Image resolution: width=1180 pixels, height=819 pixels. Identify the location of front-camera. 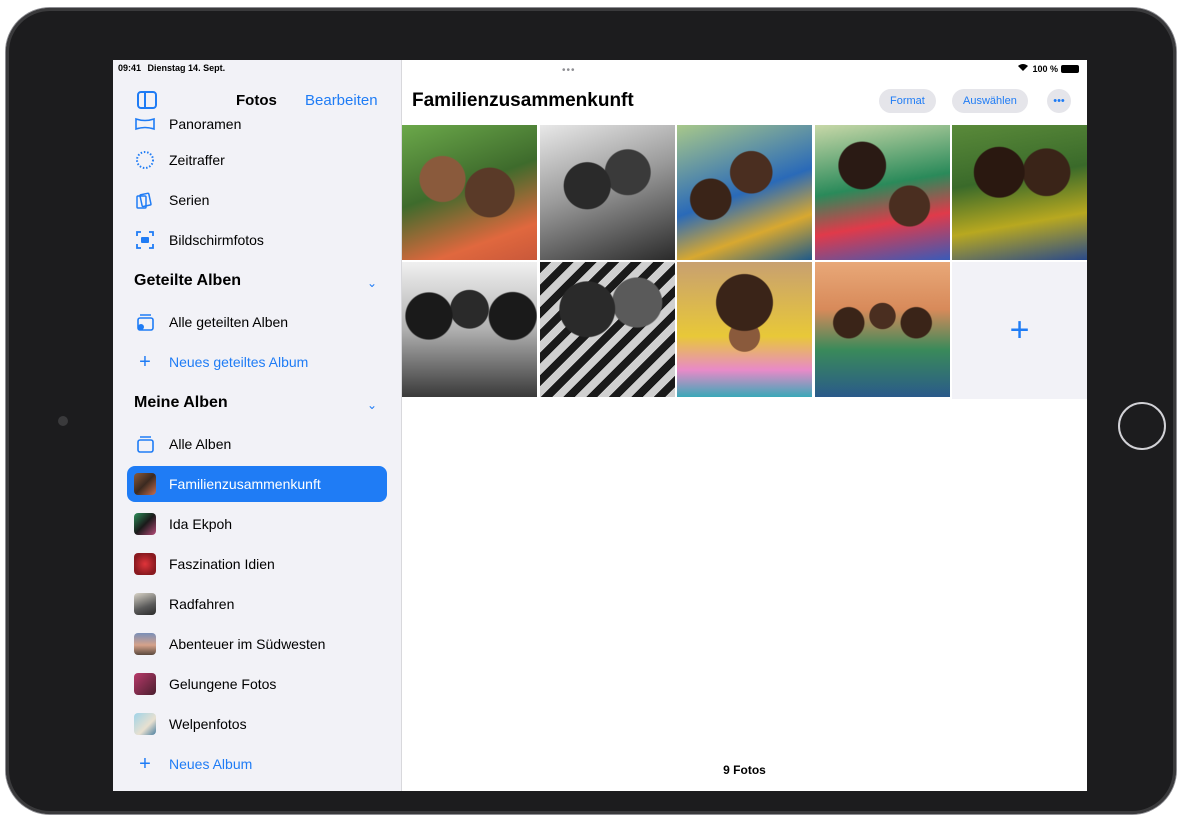
(63, 421).